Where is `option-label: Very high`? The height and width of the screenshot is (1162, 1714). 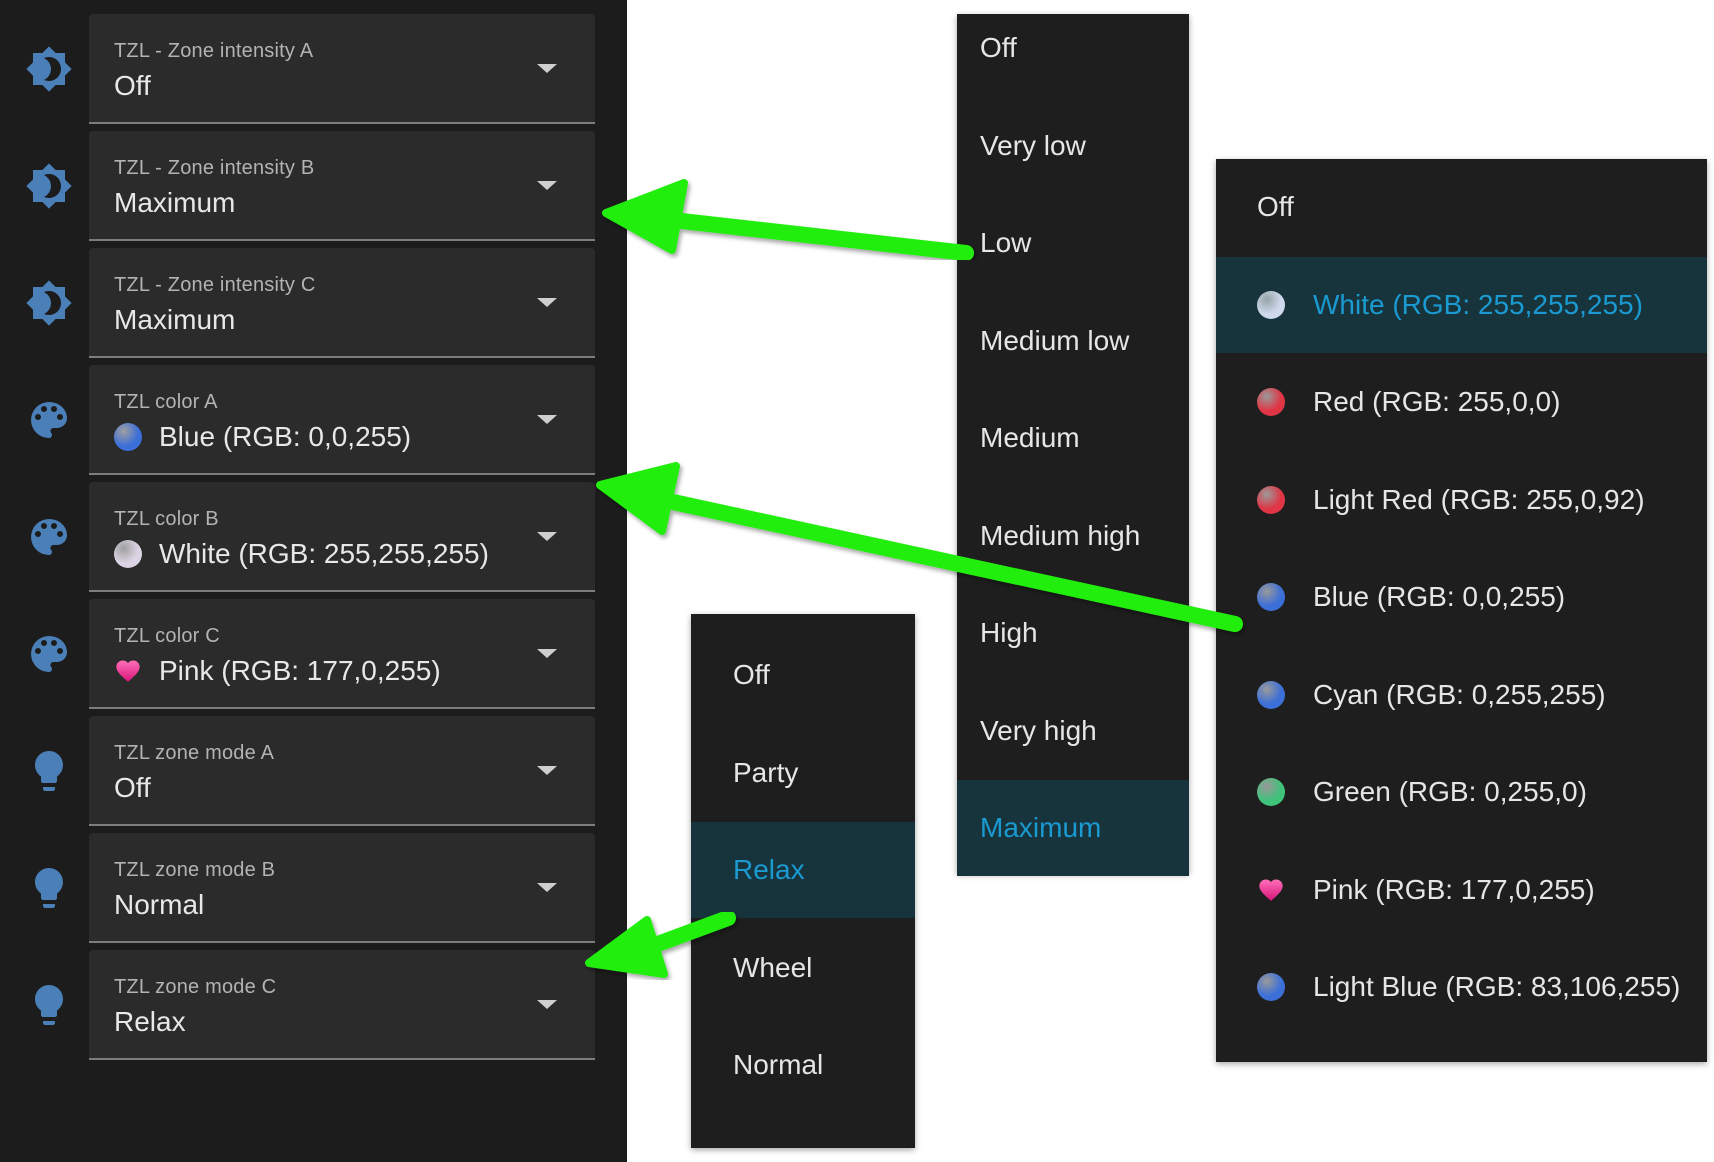 option-label: Very high is located at coordinates (1038, 730).